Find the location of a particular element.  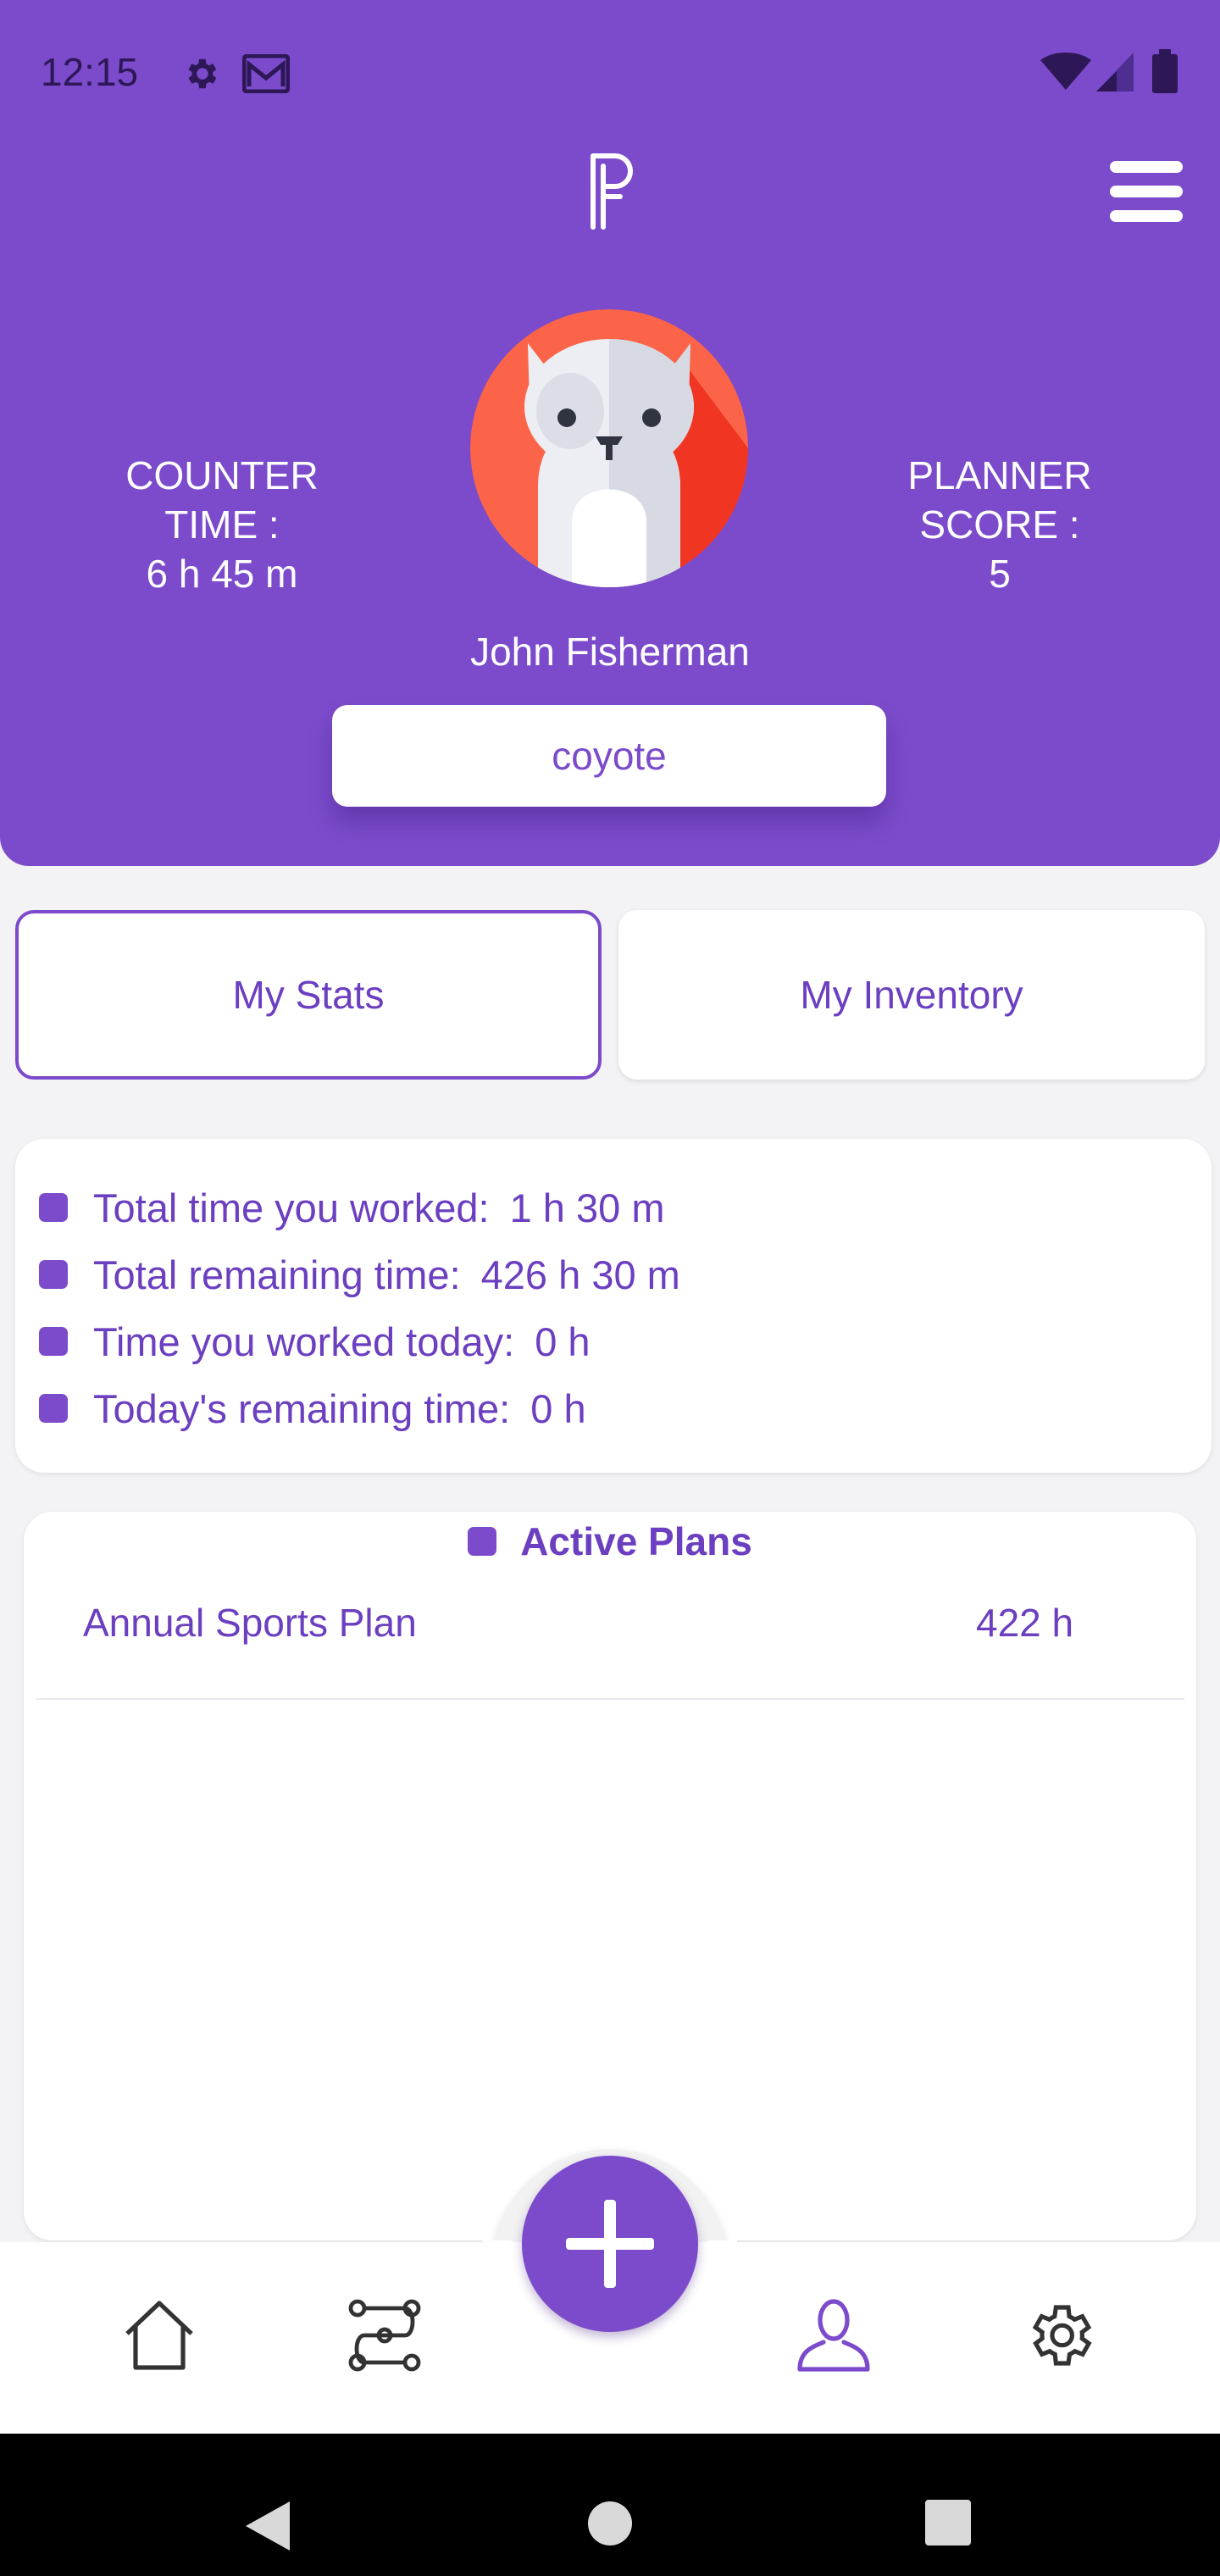

profile-name: John Fisherman is located at coordinates (610, 652).